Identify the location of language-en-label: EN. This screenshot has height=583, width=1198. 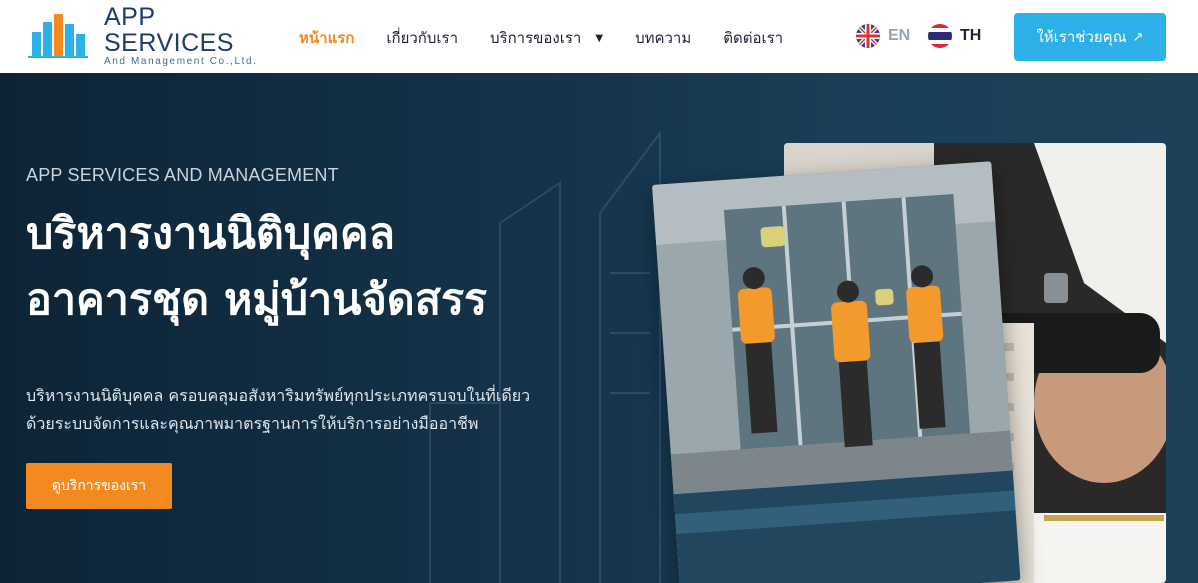
(899, 35).